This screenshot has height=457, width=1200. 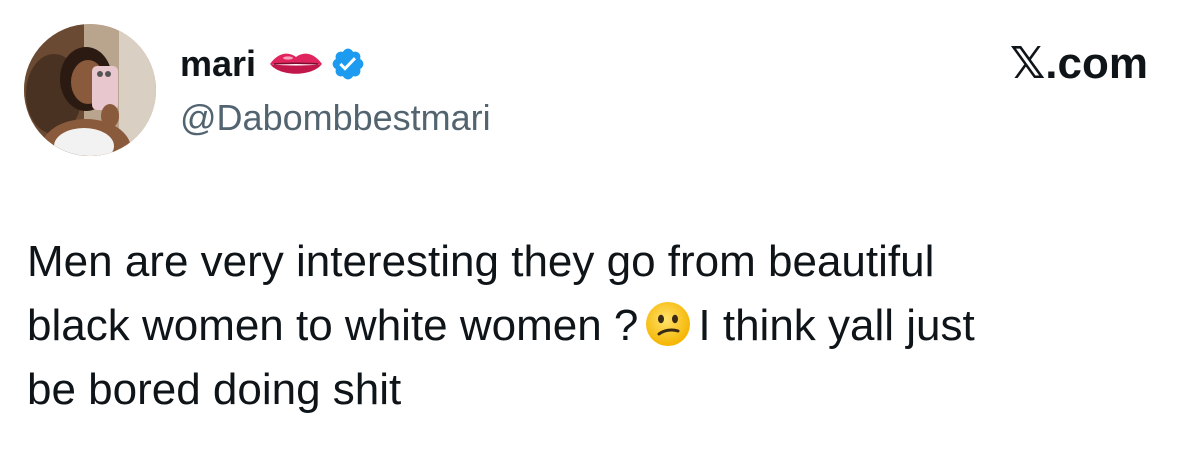 I want to click on verified-badge-icon, so click(x=348, y=64).